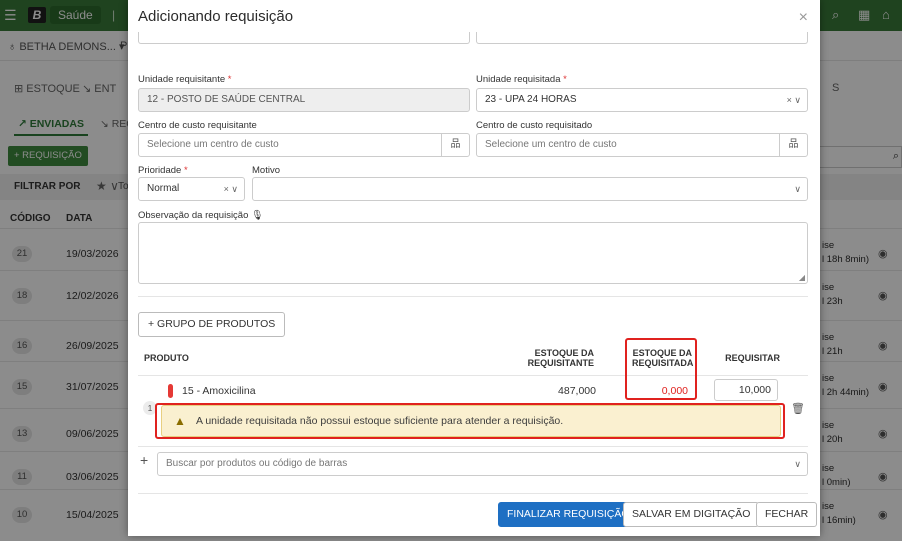  I want to click on estoque-requisitante-value: 487,000, so click(577, 391).